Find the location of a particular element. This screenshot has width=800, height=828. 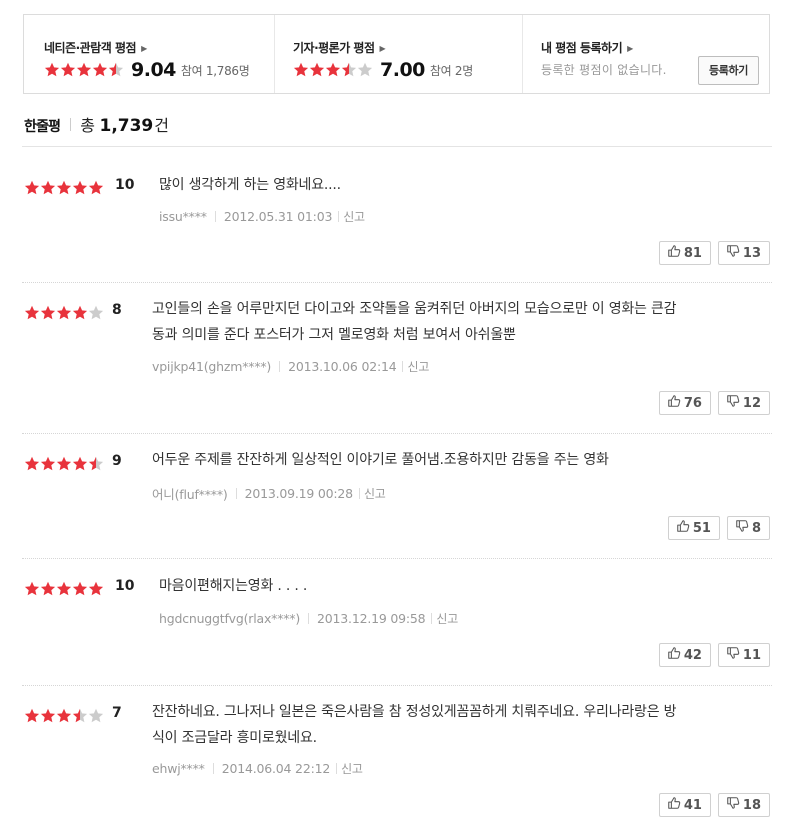

review-votes: 42 11 is located at coordinates (714, 655).